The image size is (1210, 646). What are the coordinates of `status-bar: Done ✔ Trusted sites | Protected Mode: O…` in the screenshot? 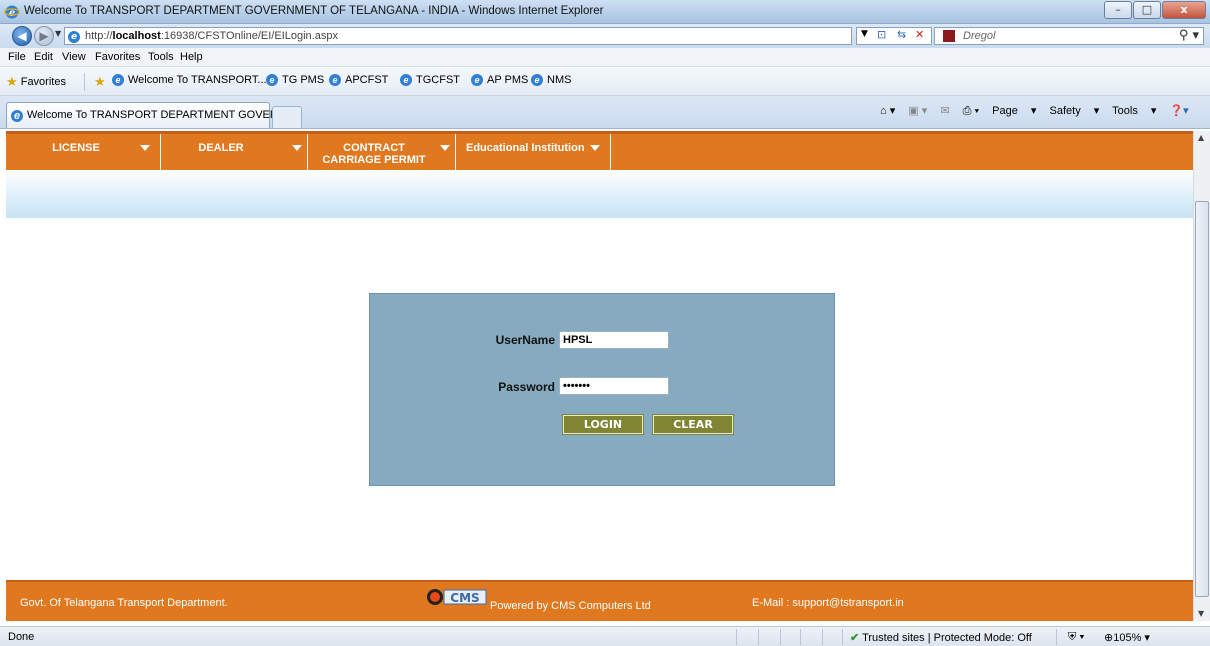 It's located at (605, 636).